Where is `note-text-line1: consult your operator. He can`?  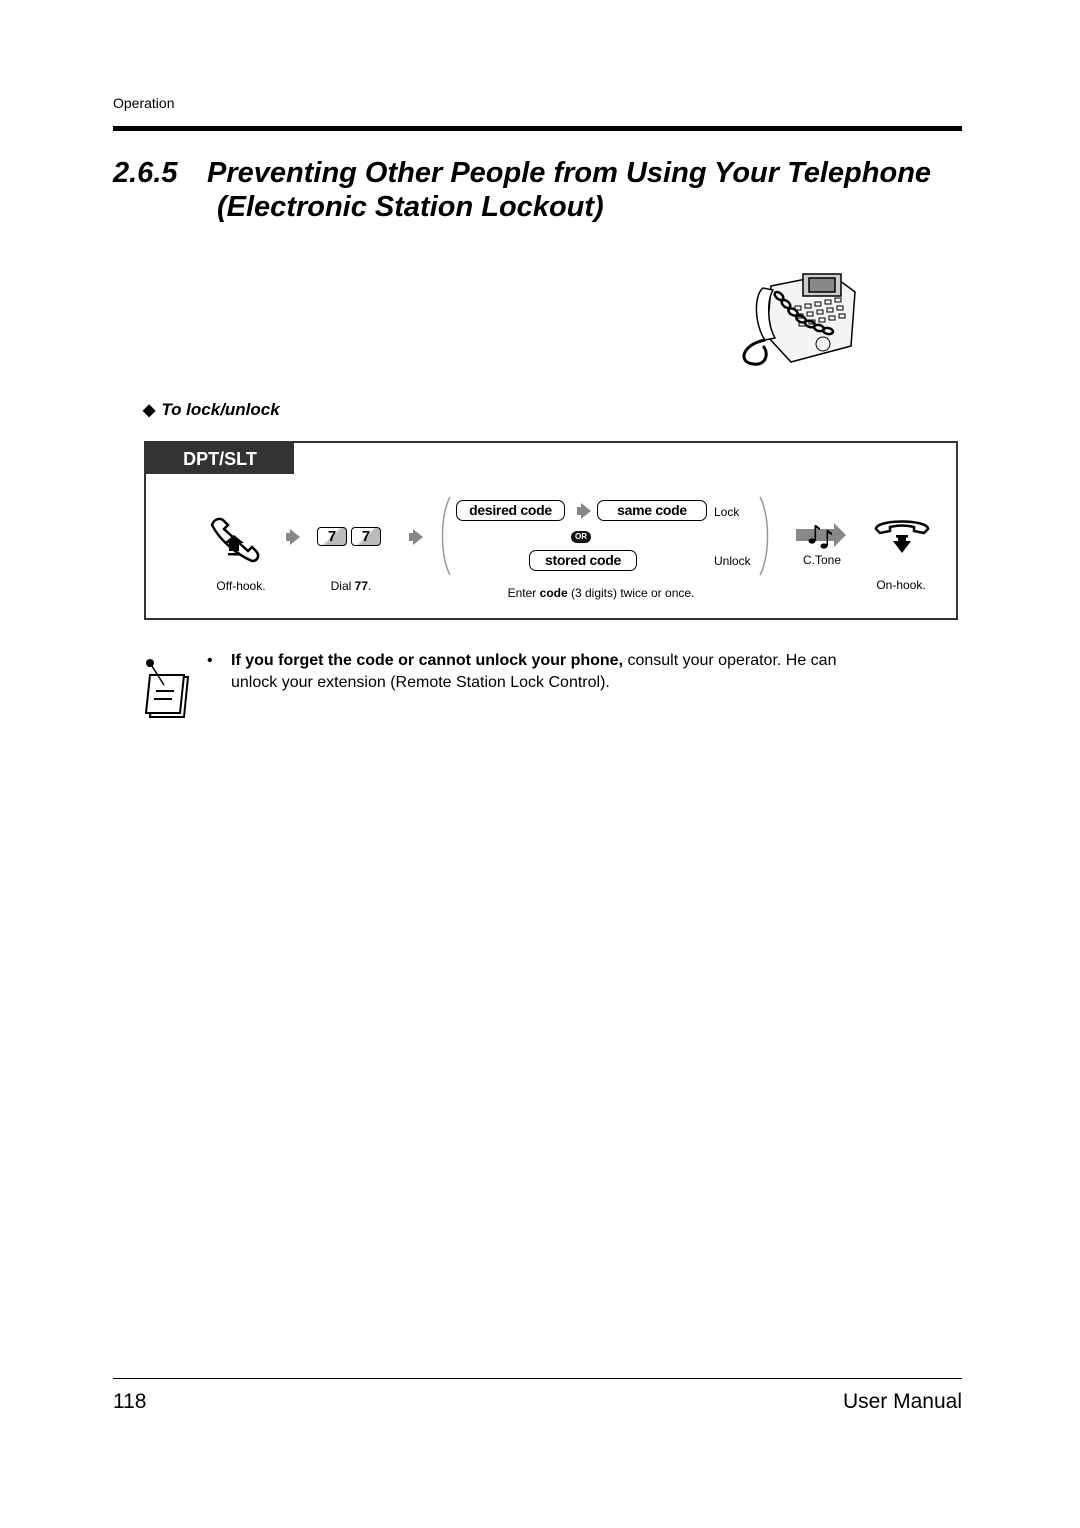 note-text-line1: consult your operator. He can is located at coordinates (730, 660).